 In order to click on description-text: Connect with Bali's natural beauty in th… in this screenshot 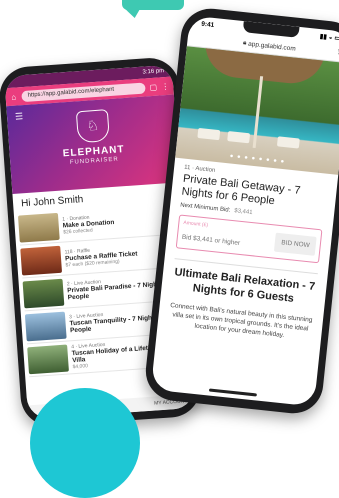, I will do `click(241, 320)`.